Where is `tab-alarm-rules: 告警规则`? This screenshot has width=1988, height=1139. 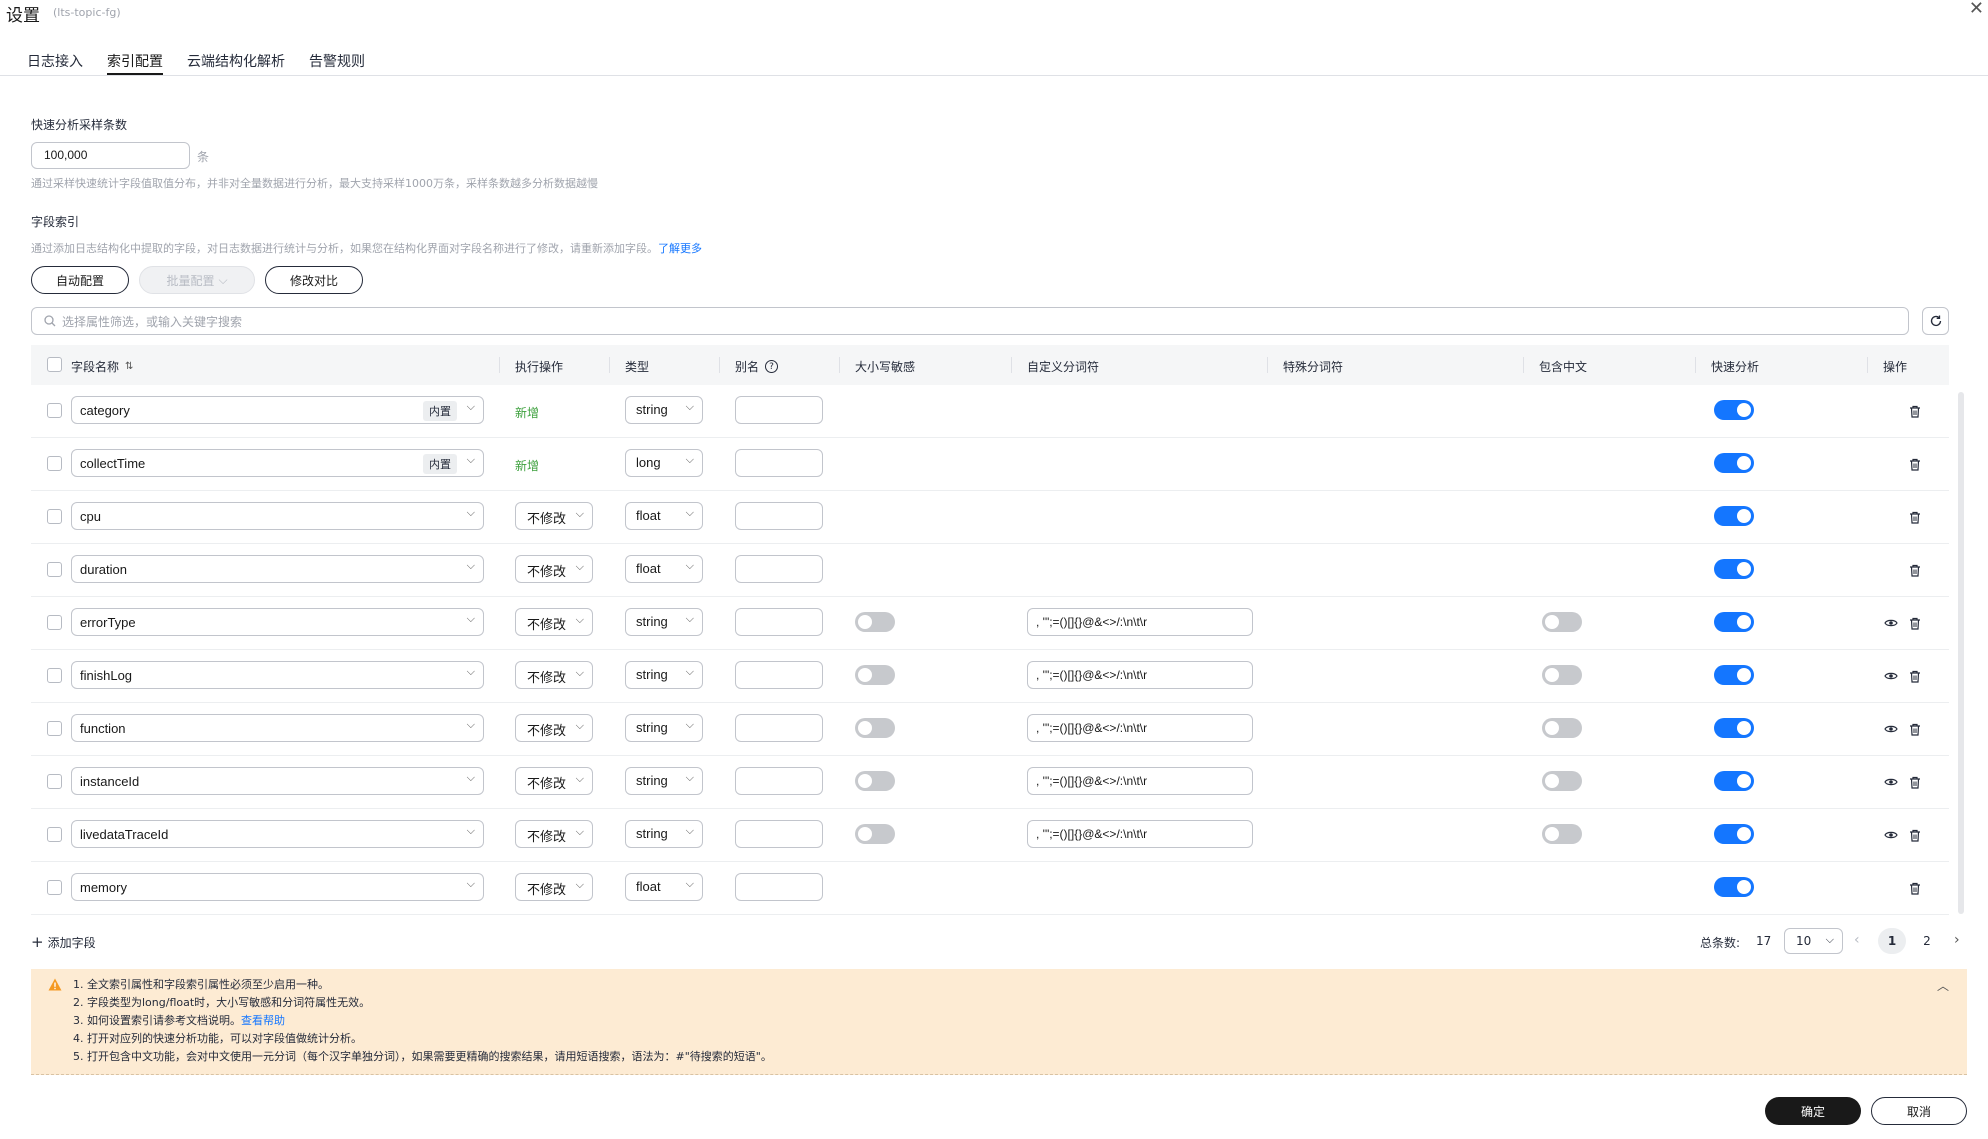 tab-alarm-rules: 告警规则 is located at coordinates (337, 63).